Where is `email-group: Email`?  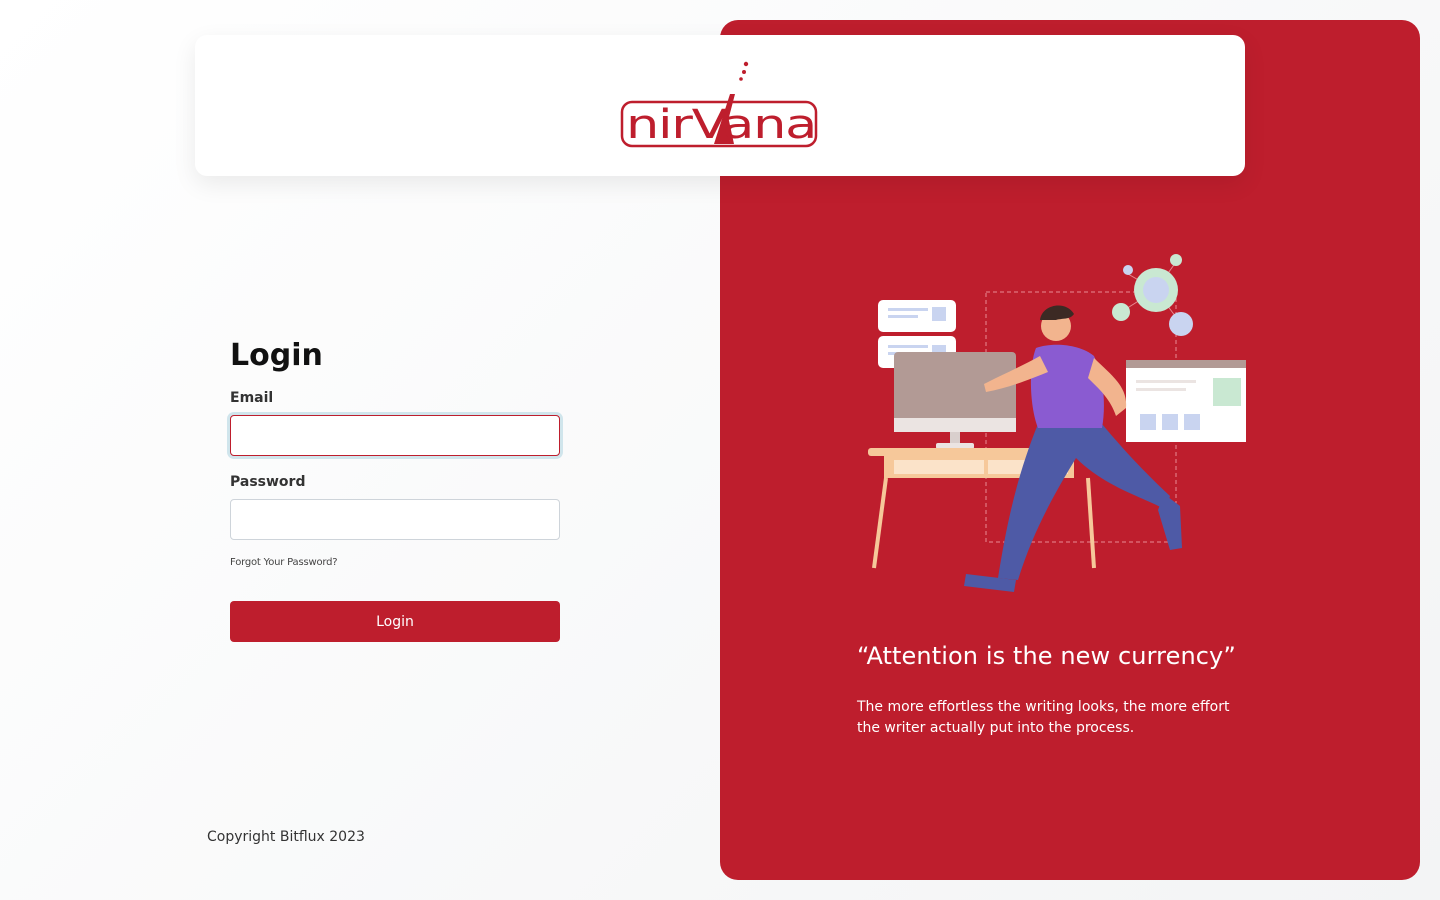
email-group: Email is located at coordinates (395, 423).